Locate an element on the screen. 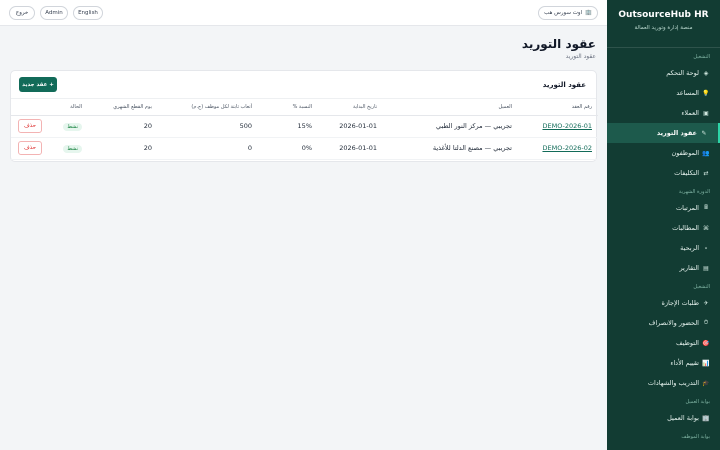 The width and height of the screenshot is (720, 450). column-header-cutoff-day: يوم القطع الشهري is located at coordinates (123, 107).